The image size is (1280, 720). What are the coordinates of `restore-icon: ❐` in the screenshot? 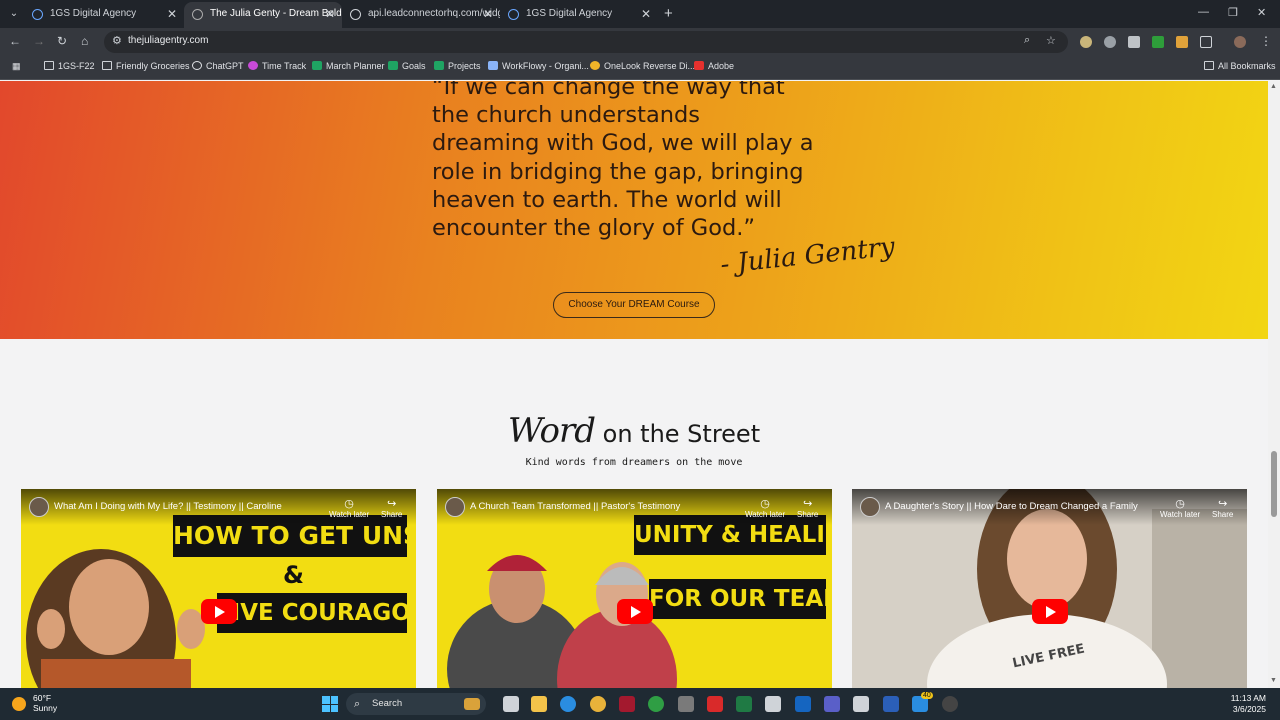 It's located at (1233, 12).